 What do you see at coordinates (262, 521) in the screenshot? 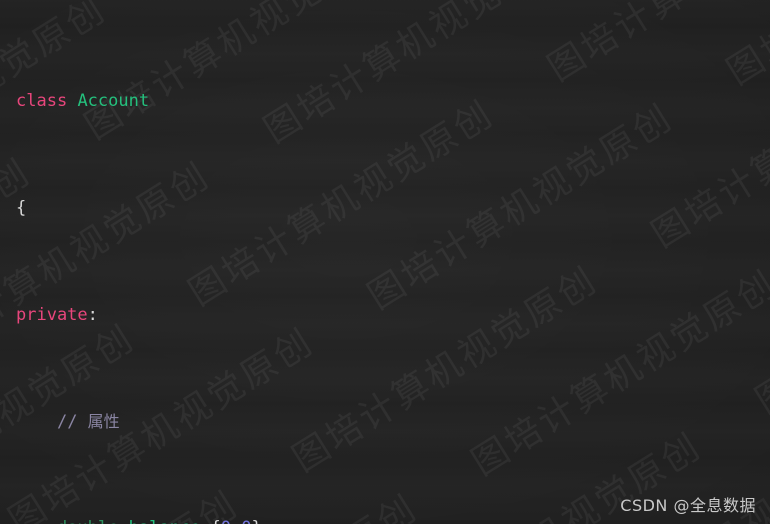
I see `init-close-brace: };` at bounding box center [262, 521].